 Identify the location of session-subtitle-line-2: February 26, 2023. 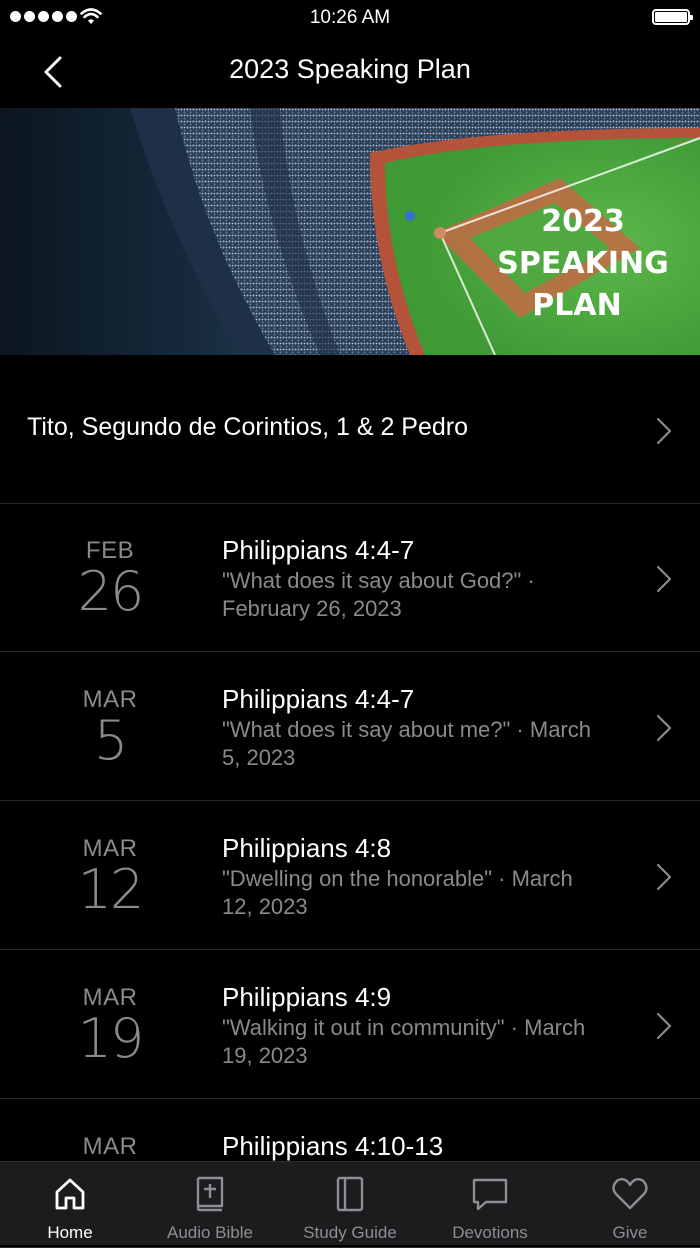
(312, 608).